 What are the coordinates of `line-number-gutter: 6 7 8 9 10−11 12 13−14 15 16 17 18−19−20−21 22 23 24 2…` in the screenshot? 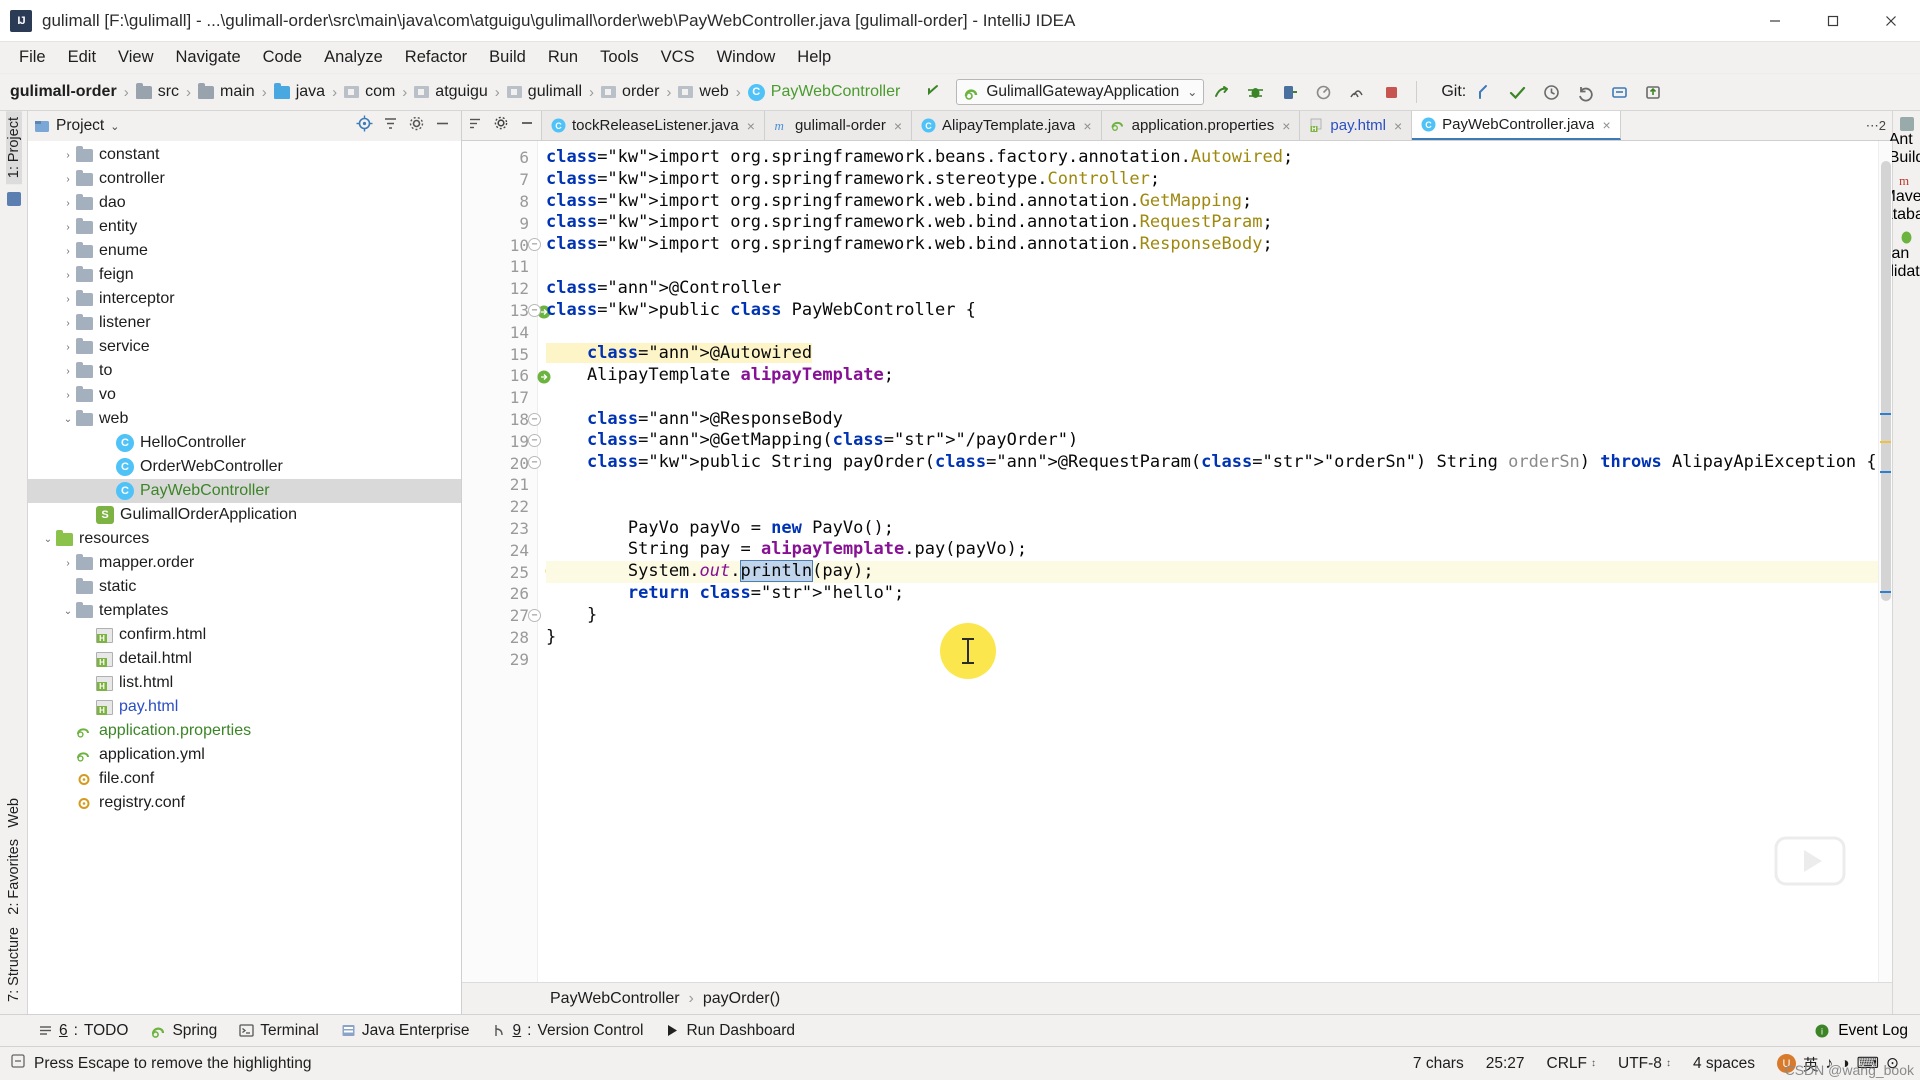 It's located at (509, 561).